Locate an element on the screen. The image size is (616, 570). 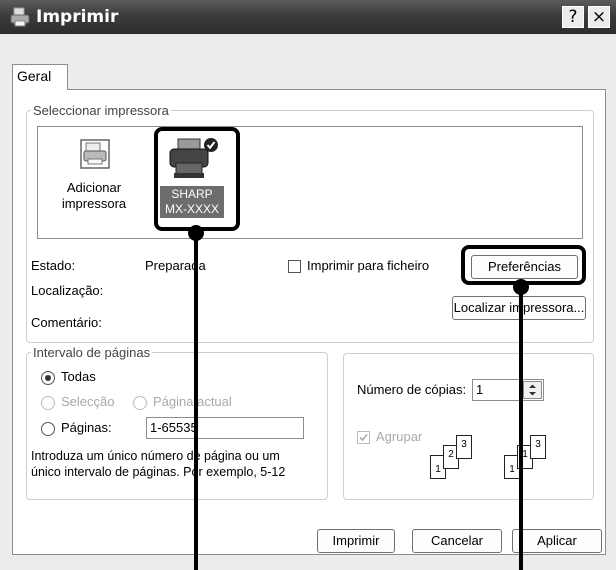
collate-checkbox is located at coordinates (363, 437).